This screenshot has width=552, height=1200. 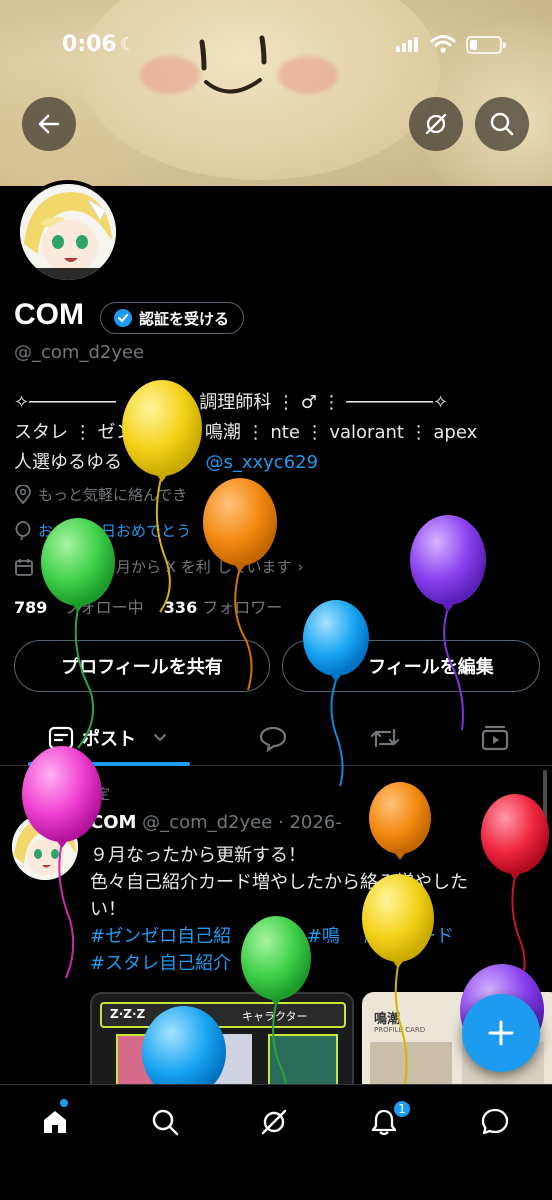 I want to click on post-handle-date: @_com_d2yee · 2026-, so click(x=242, y=822).